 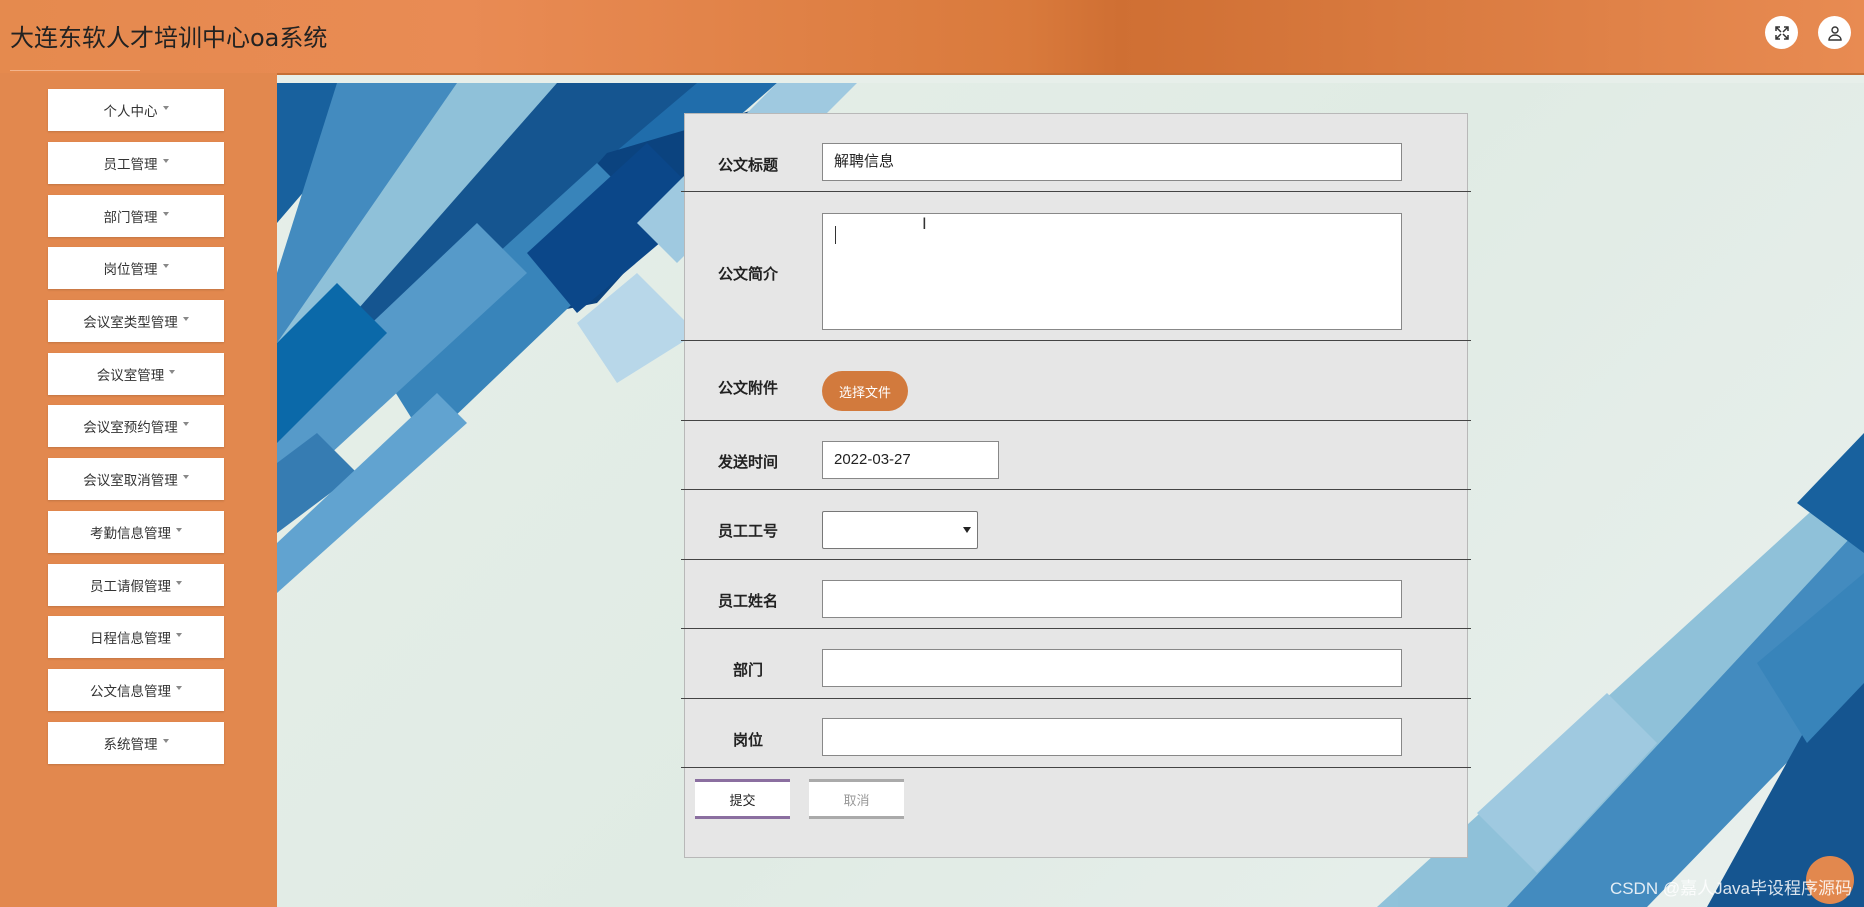 What do you see at coordinates (747, 670) in the screenshot?
I see `department-label: 部门` at bounding box center [747, 670].